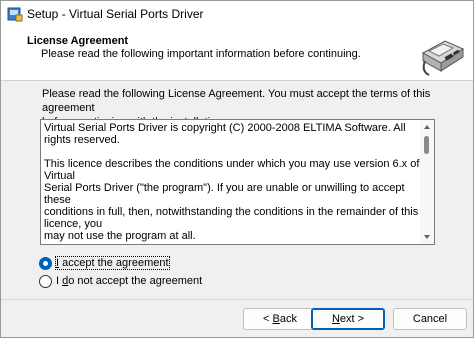 The height and width of the screenshot is (338, 474). Describe the element at coordinates (430, 319) in the screenshot. I see `cancel-button: Cancel` at that location.